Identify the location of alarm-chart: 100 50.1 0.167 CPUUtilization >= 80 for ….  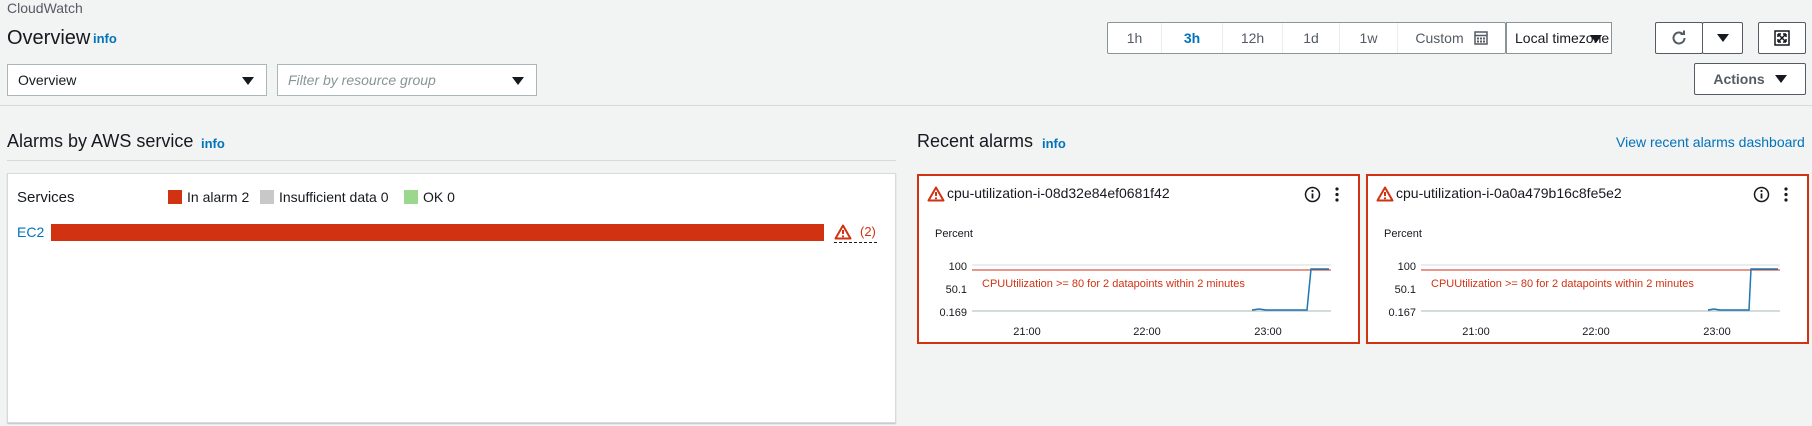
(1584, 299).